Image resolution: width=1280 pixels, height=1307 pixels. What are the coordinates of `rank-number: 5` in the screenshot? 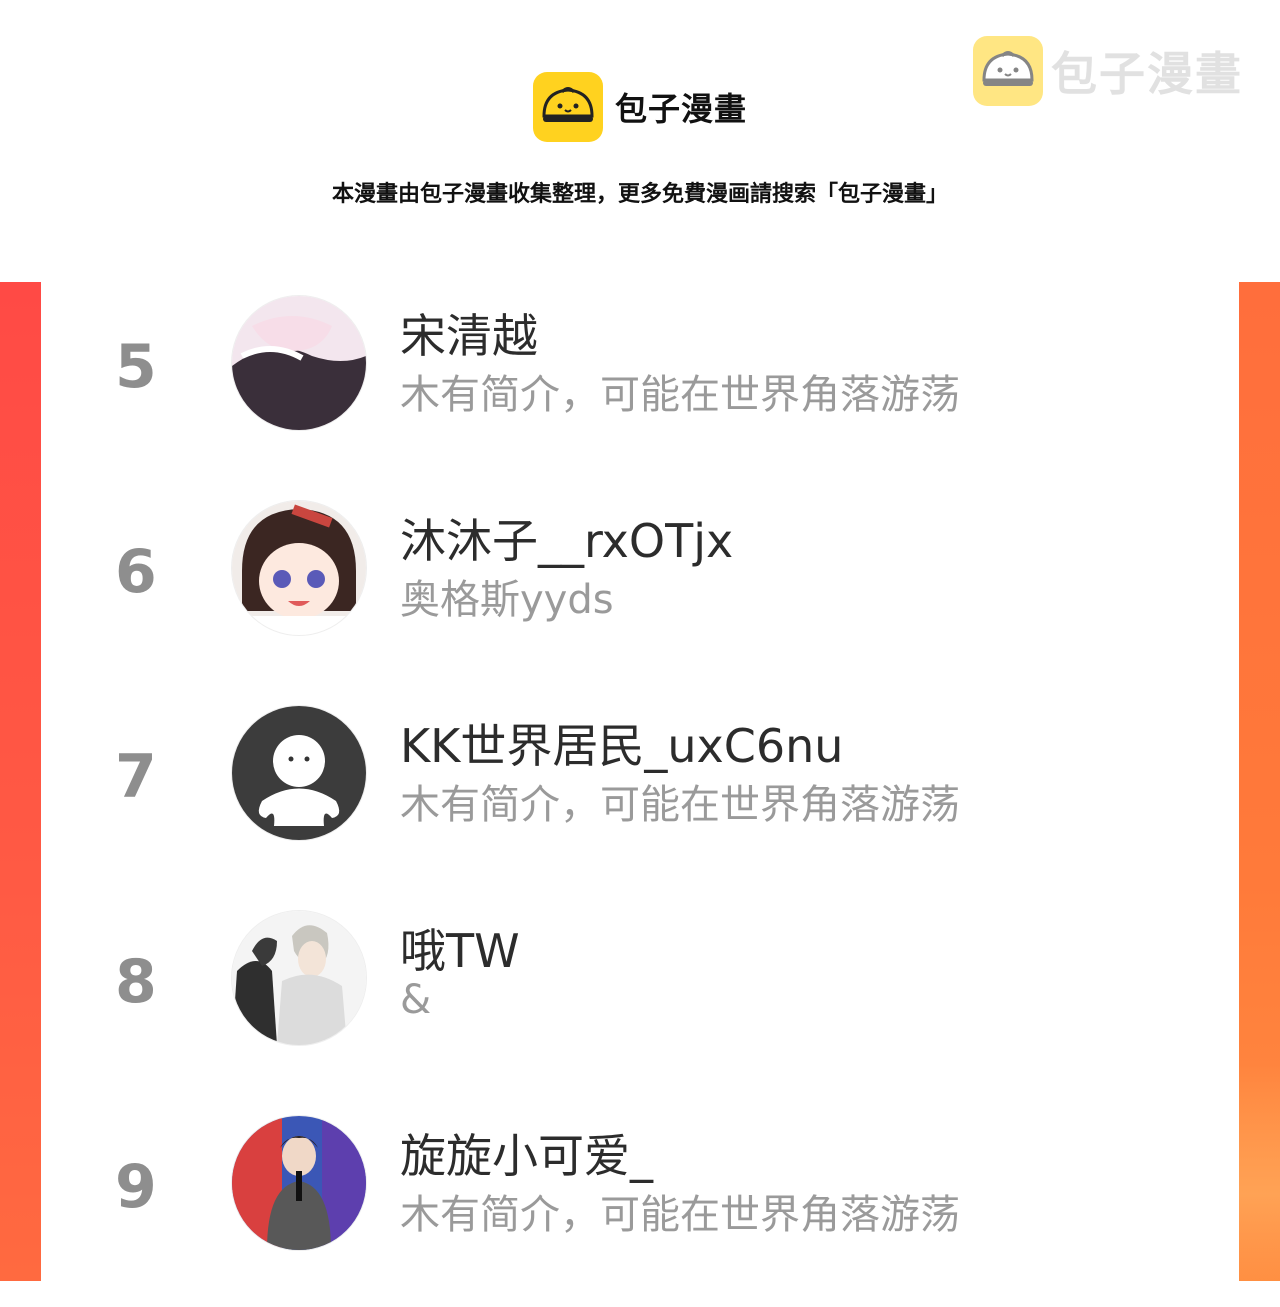 It's located at (136, 367).